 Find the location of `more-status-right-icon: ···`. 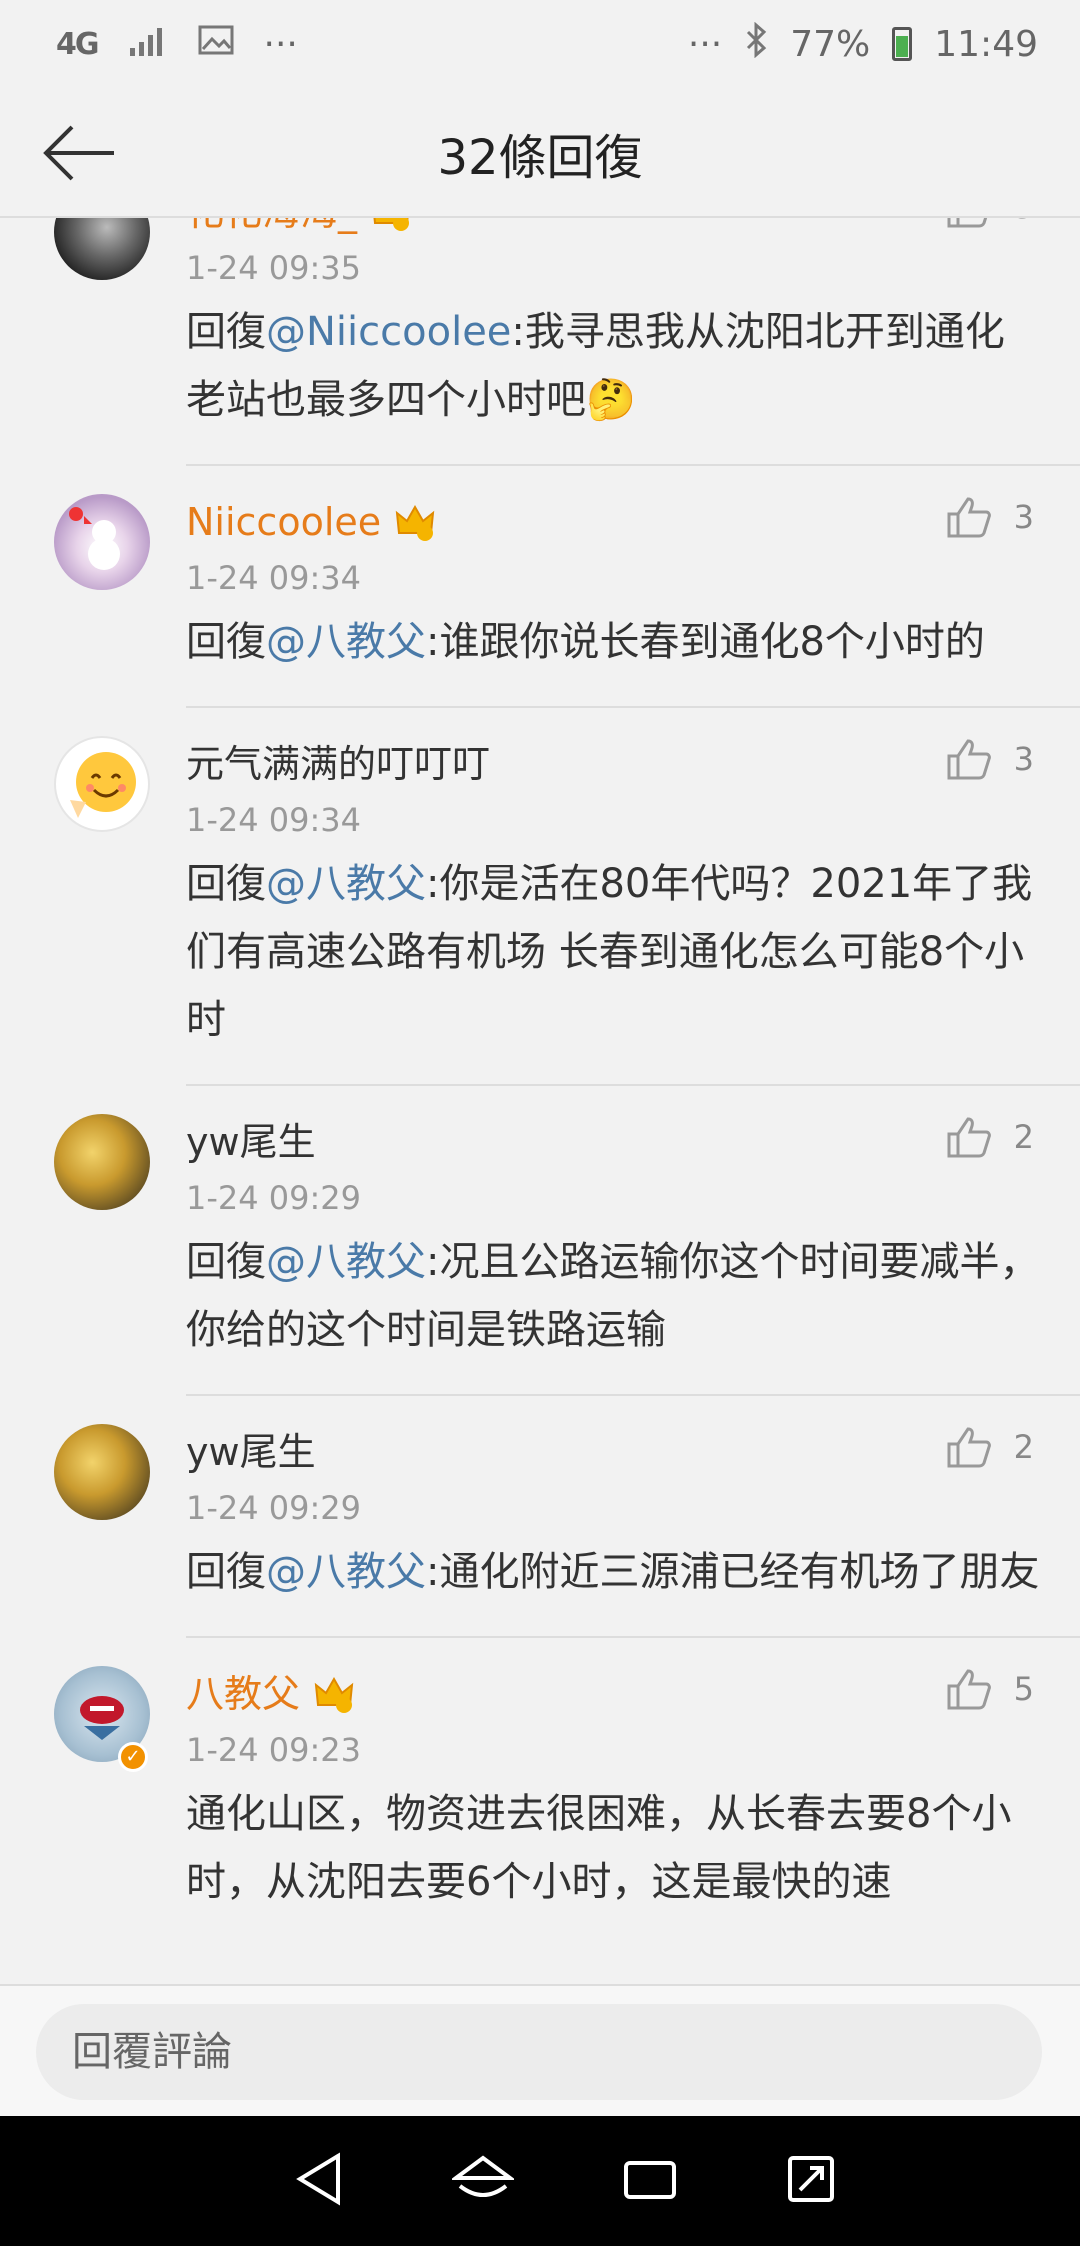

more-status-right-icon: ··· is located at coordinates (705, 44).